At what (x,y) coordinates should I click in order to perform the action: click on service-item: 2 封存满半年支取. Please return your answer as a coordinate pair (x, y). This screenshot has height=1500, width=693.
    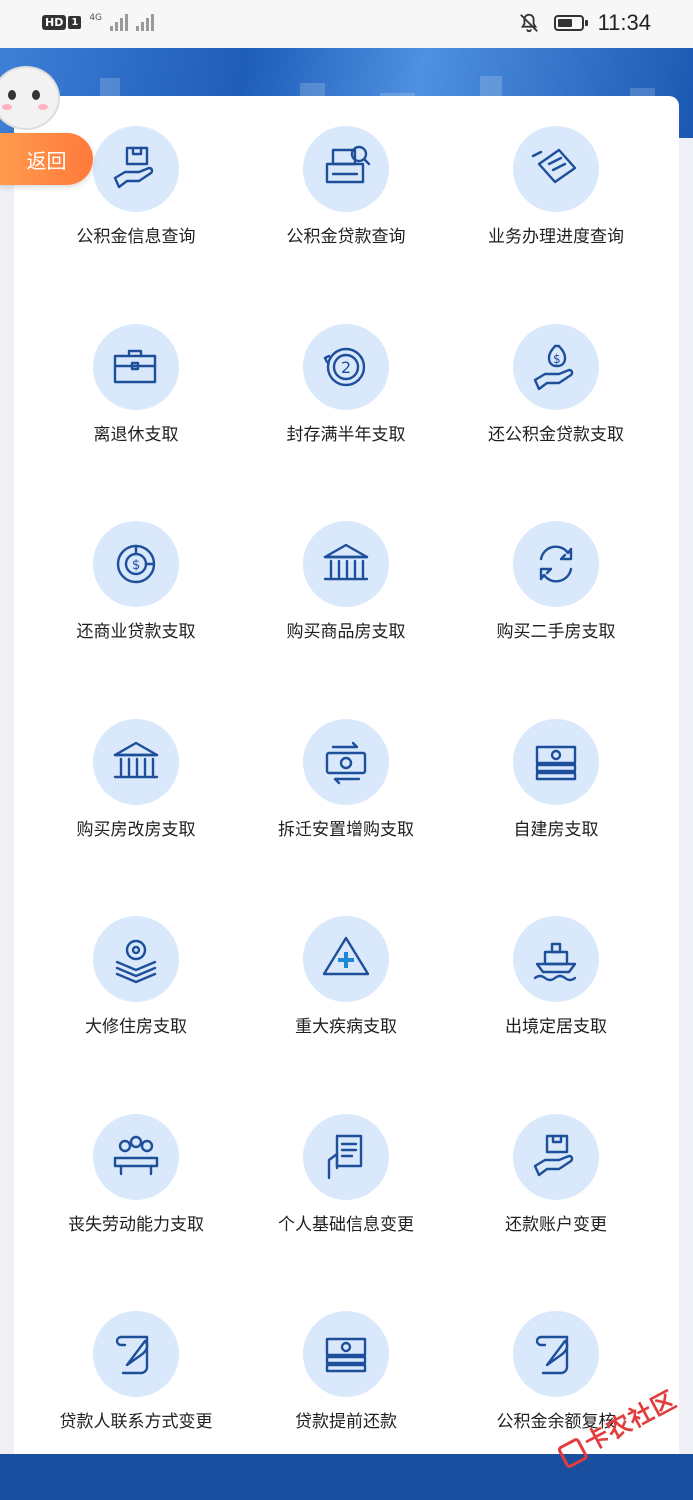
    Looking at the image, I should click on (346, 379).